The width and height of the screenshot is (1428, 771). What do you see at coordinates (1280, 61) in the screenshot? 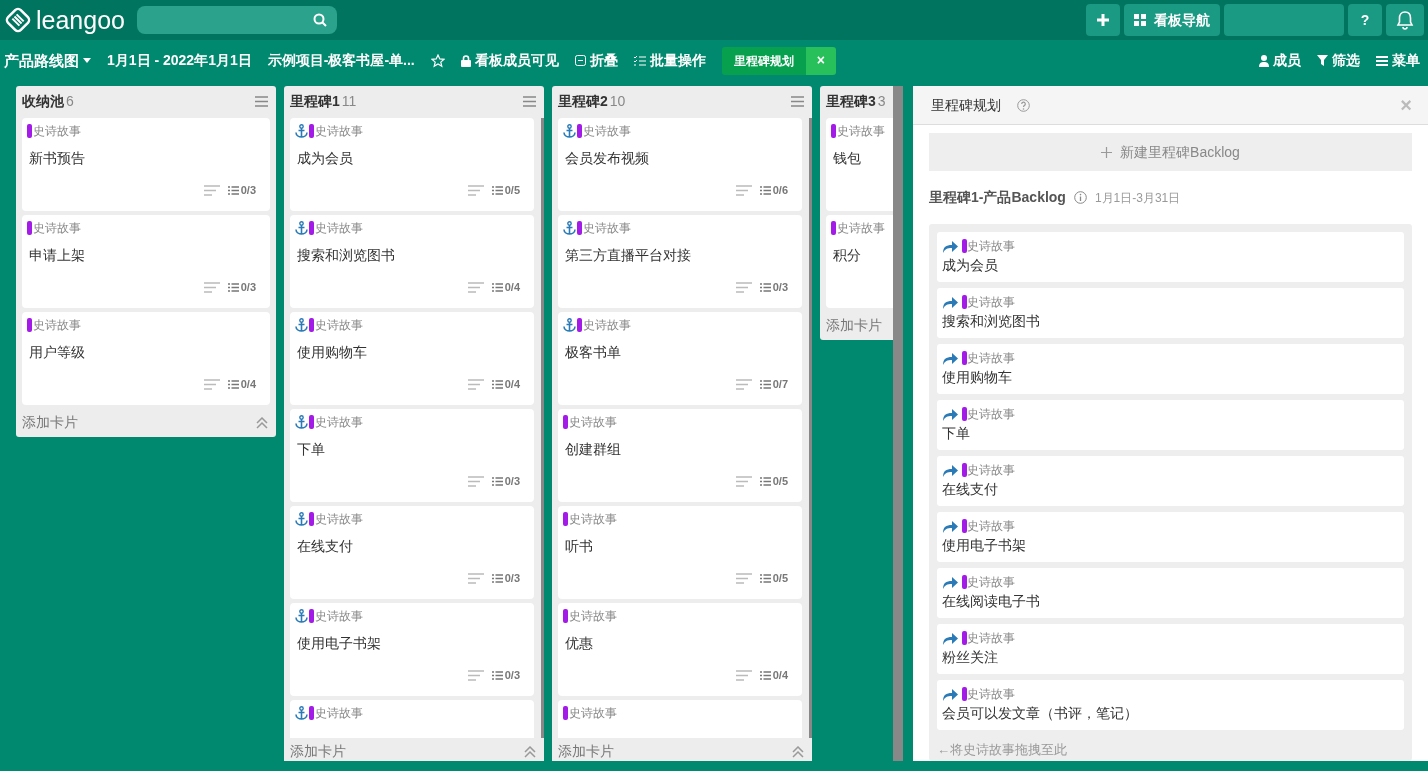
I see `members-link: 成员` at bounding box center [1280, 61].